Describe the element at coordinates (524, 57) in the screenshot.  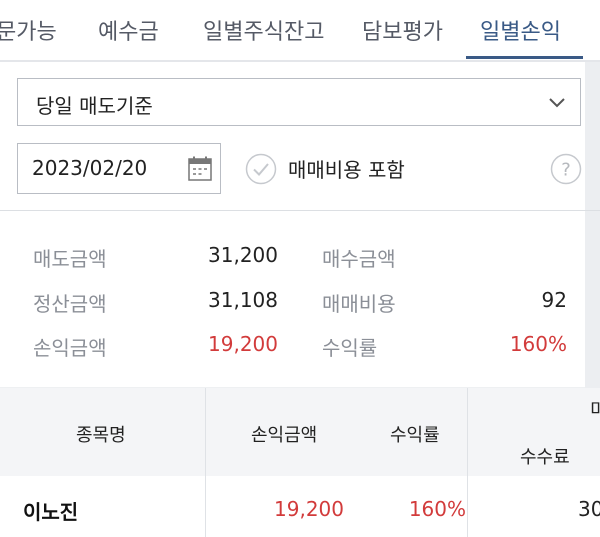
I see `active-tab-indicator` at that location.